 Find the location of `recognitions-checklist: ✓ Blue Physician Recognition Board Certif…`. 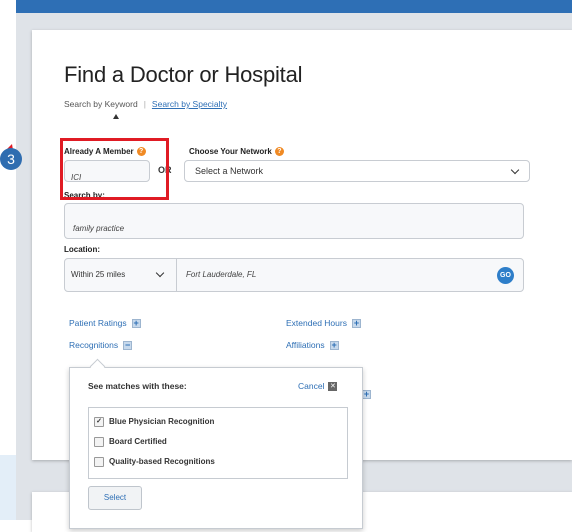

recognitions-checklist: ✓ Blue Physician Recognition Board Certif… is located at coordinates (218, 443).